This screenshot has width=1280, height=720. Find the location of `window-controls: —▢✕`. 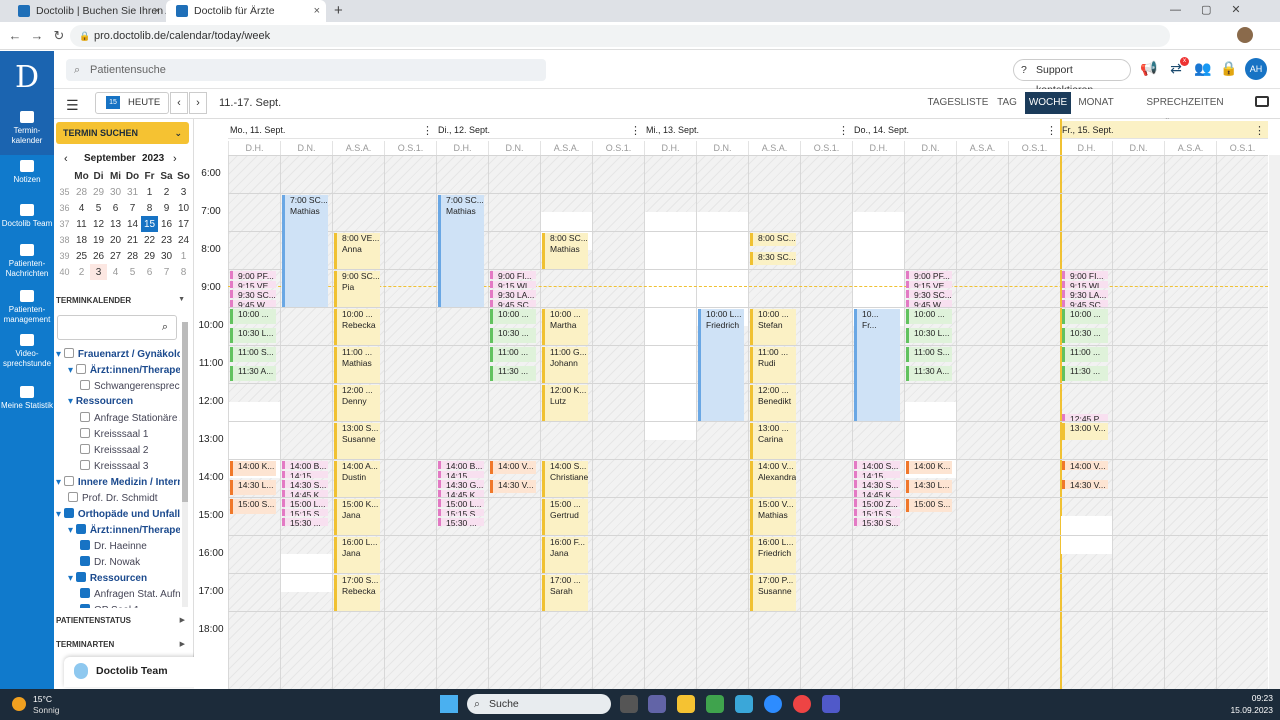

window-controls: —▢✕ is located at coordinates (1215, 9).